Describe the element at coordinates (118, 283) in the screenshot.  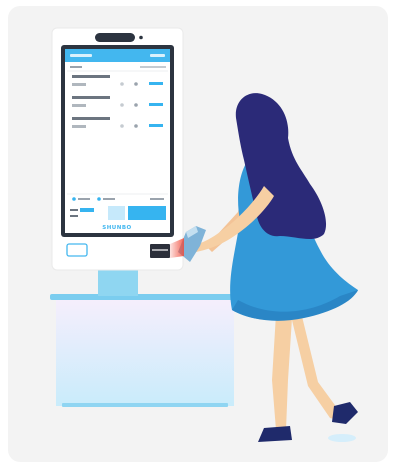
I see `kiosk-stand` at that location.